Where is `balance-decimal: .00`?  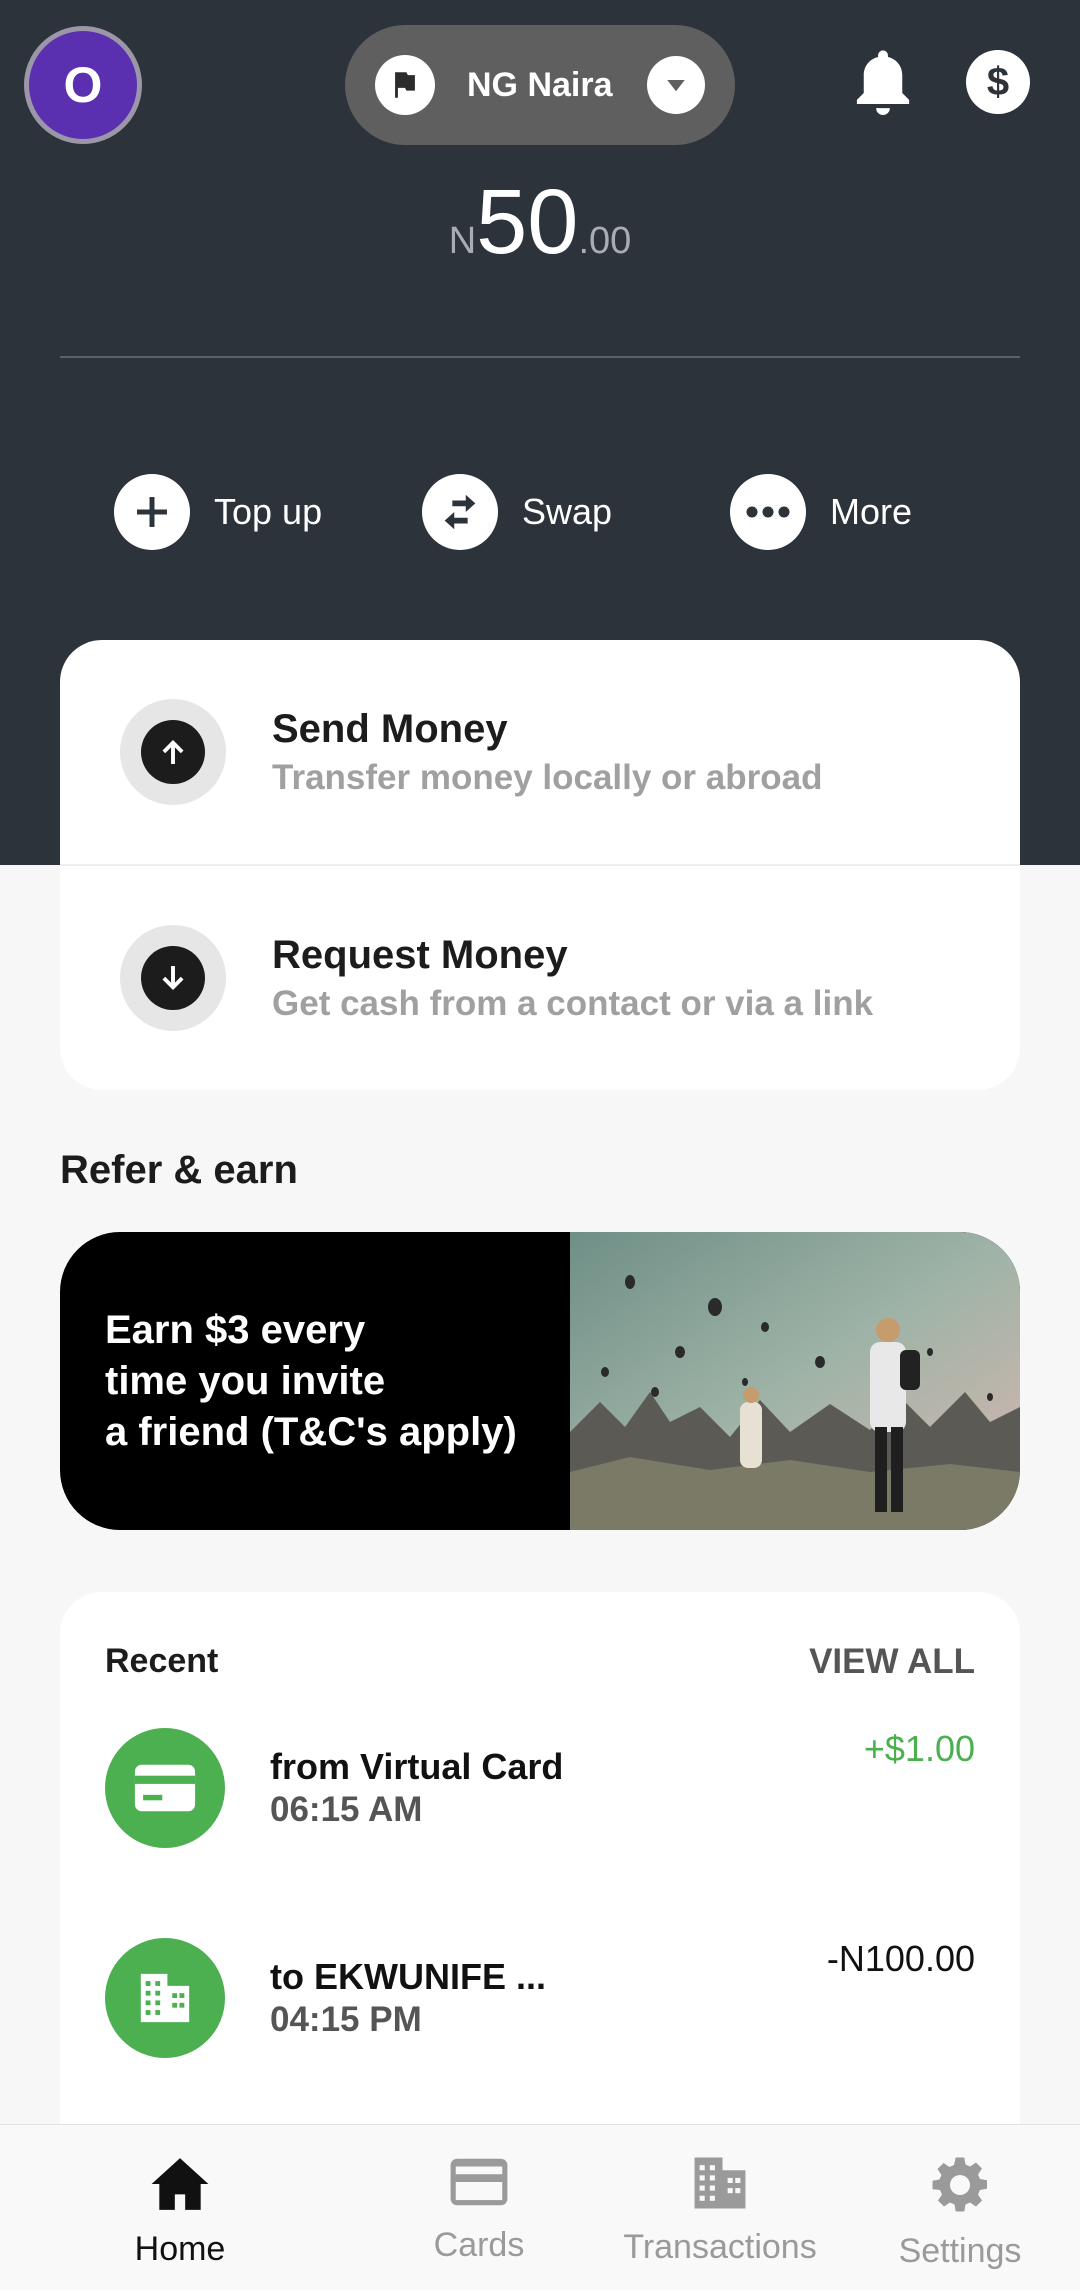 balance-decimal: .00 is located at coordinates (605, 241).